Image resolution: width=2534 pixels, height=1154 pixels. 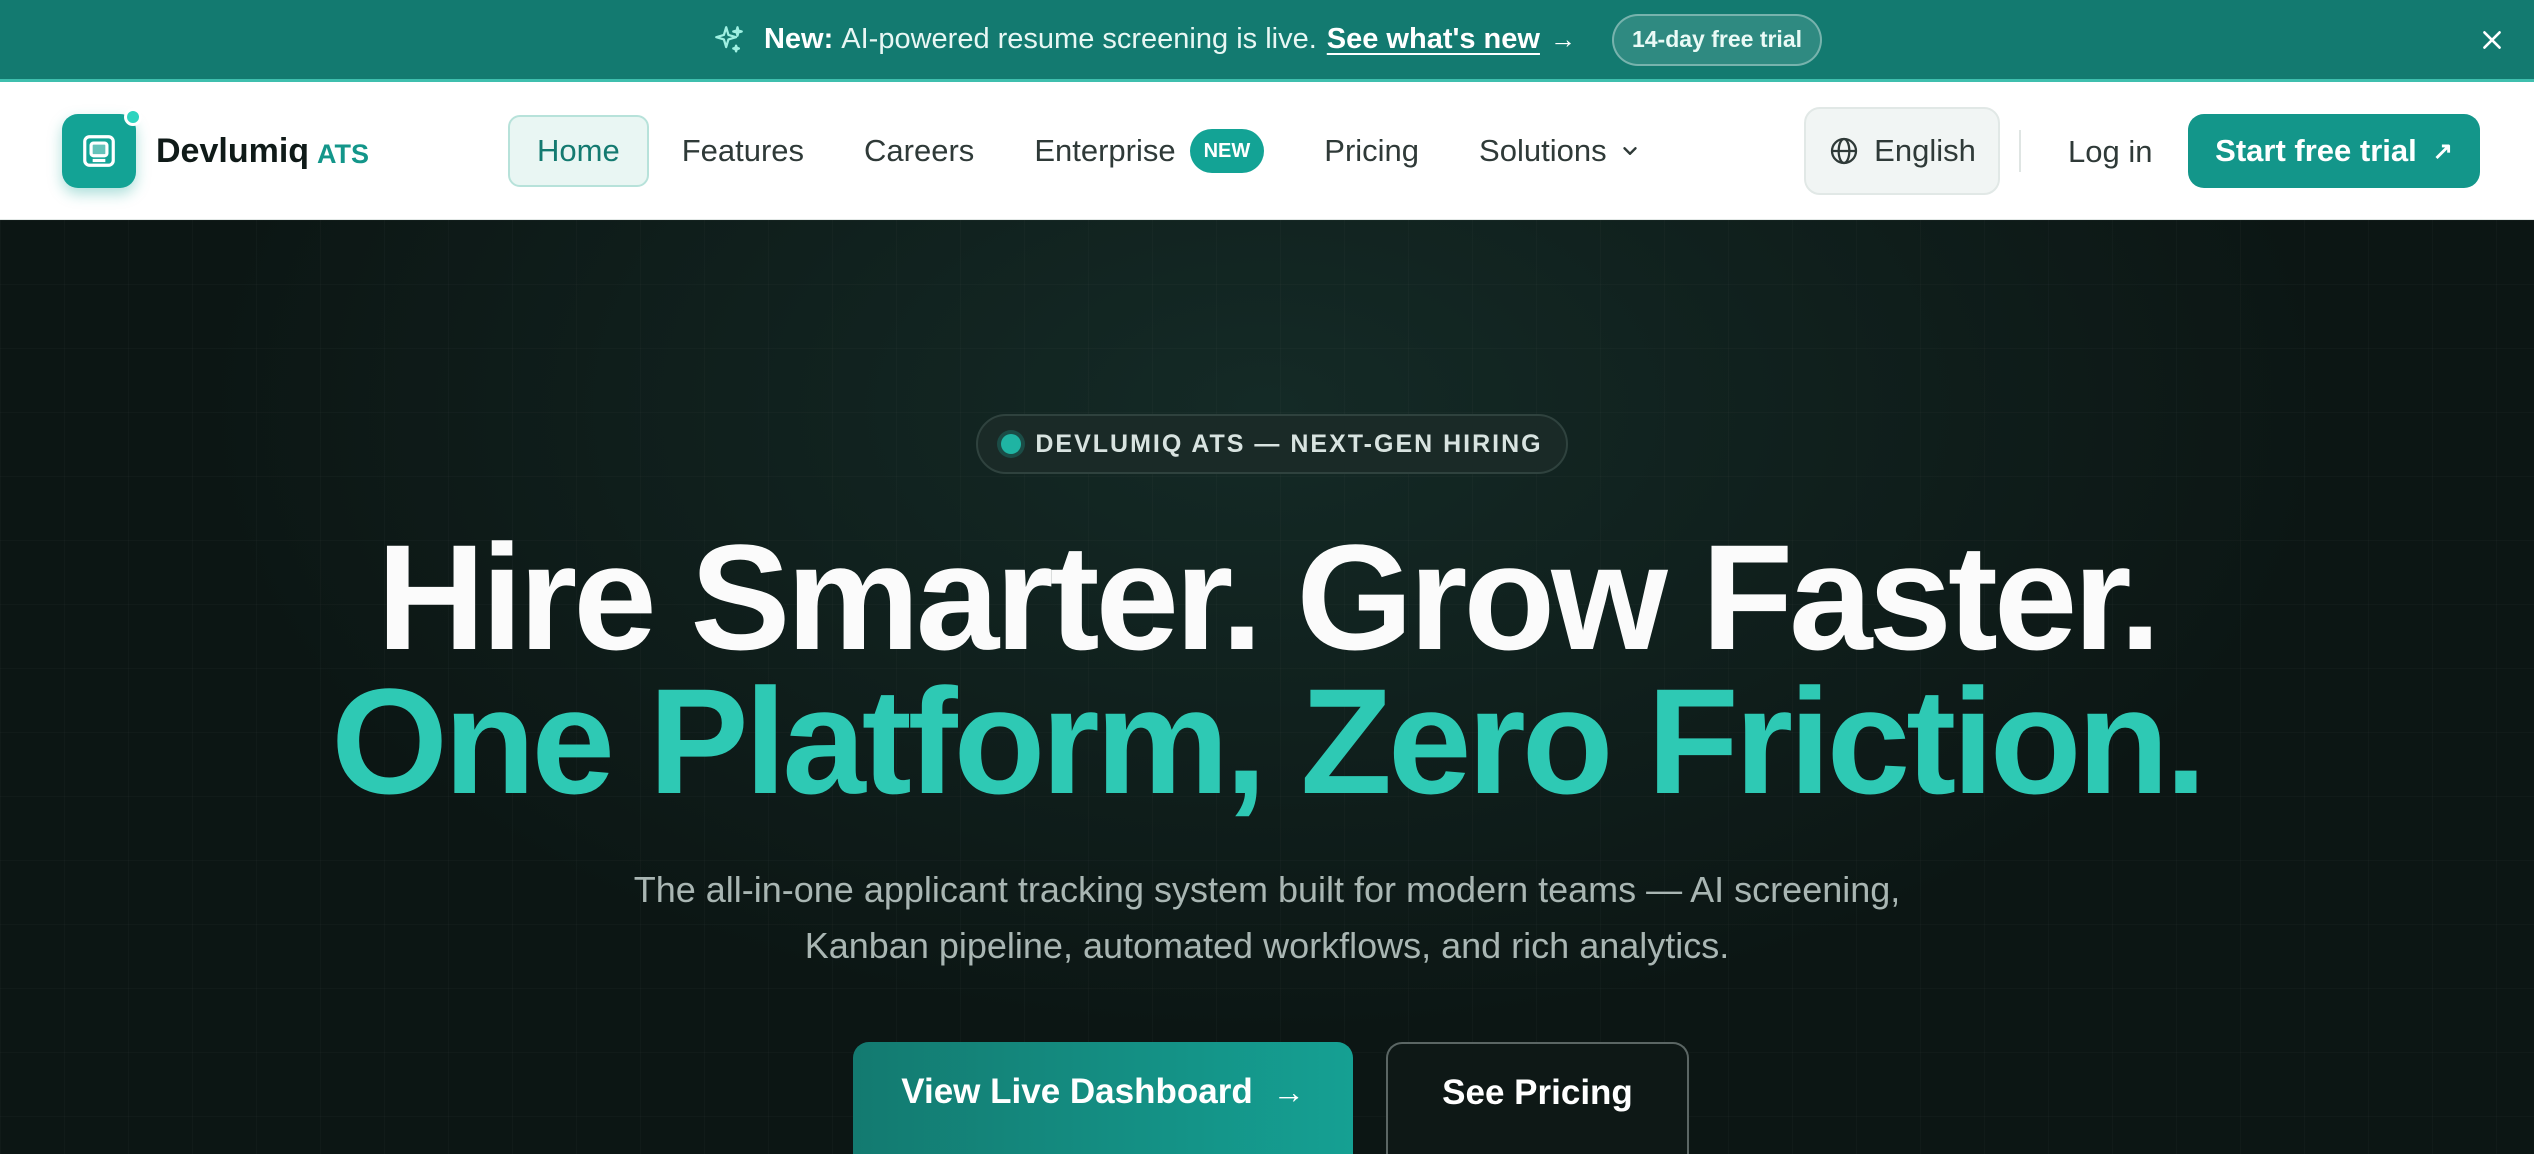 What do you see at coordinates (133, 117) in the screenshot?
I see `logo-status-dot` at bounding box center [133, 117].